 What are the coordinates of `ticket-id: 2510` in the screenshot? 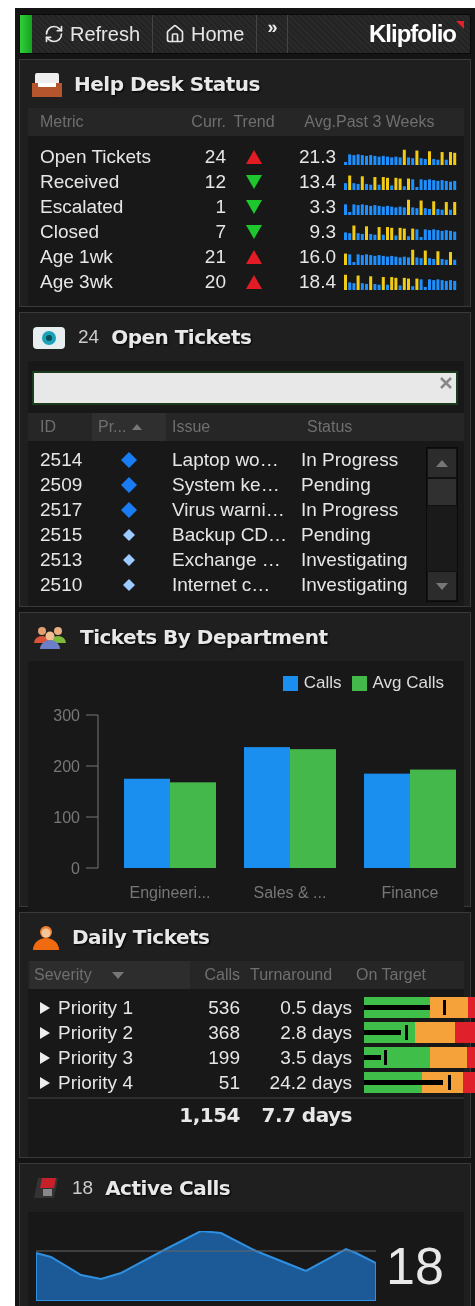 It's located at (62, 584).